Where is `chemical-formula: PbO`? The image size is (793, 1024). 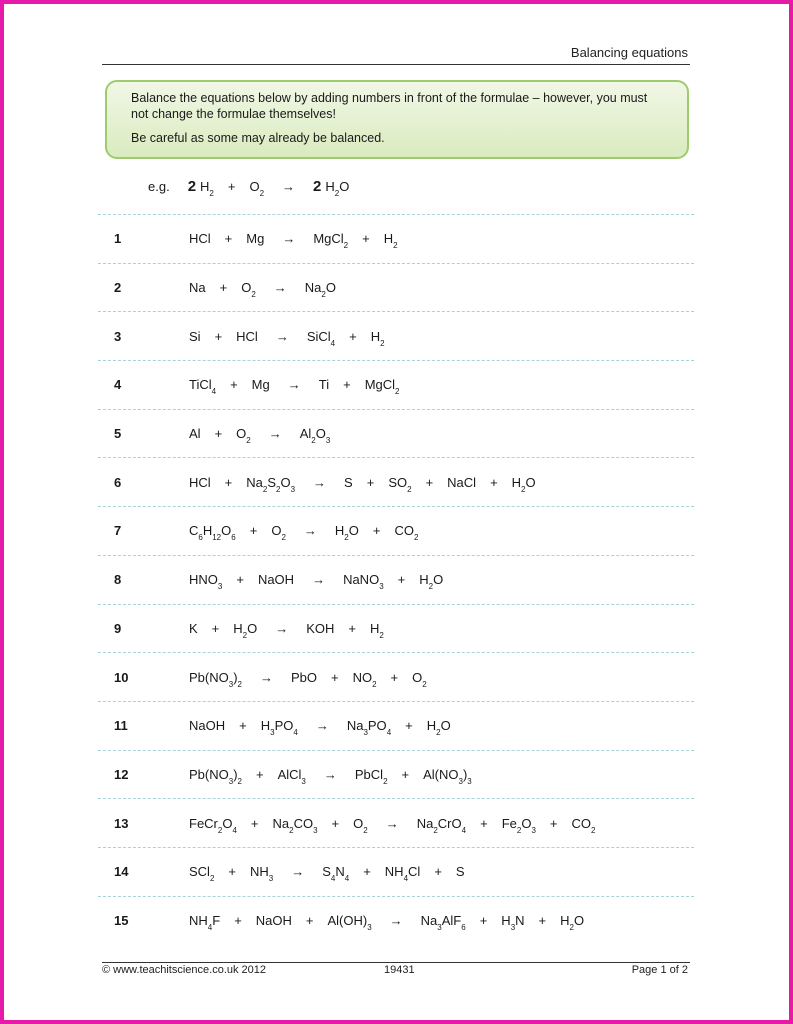
chemical-formula: PbO is located at coordinates (303, 677).